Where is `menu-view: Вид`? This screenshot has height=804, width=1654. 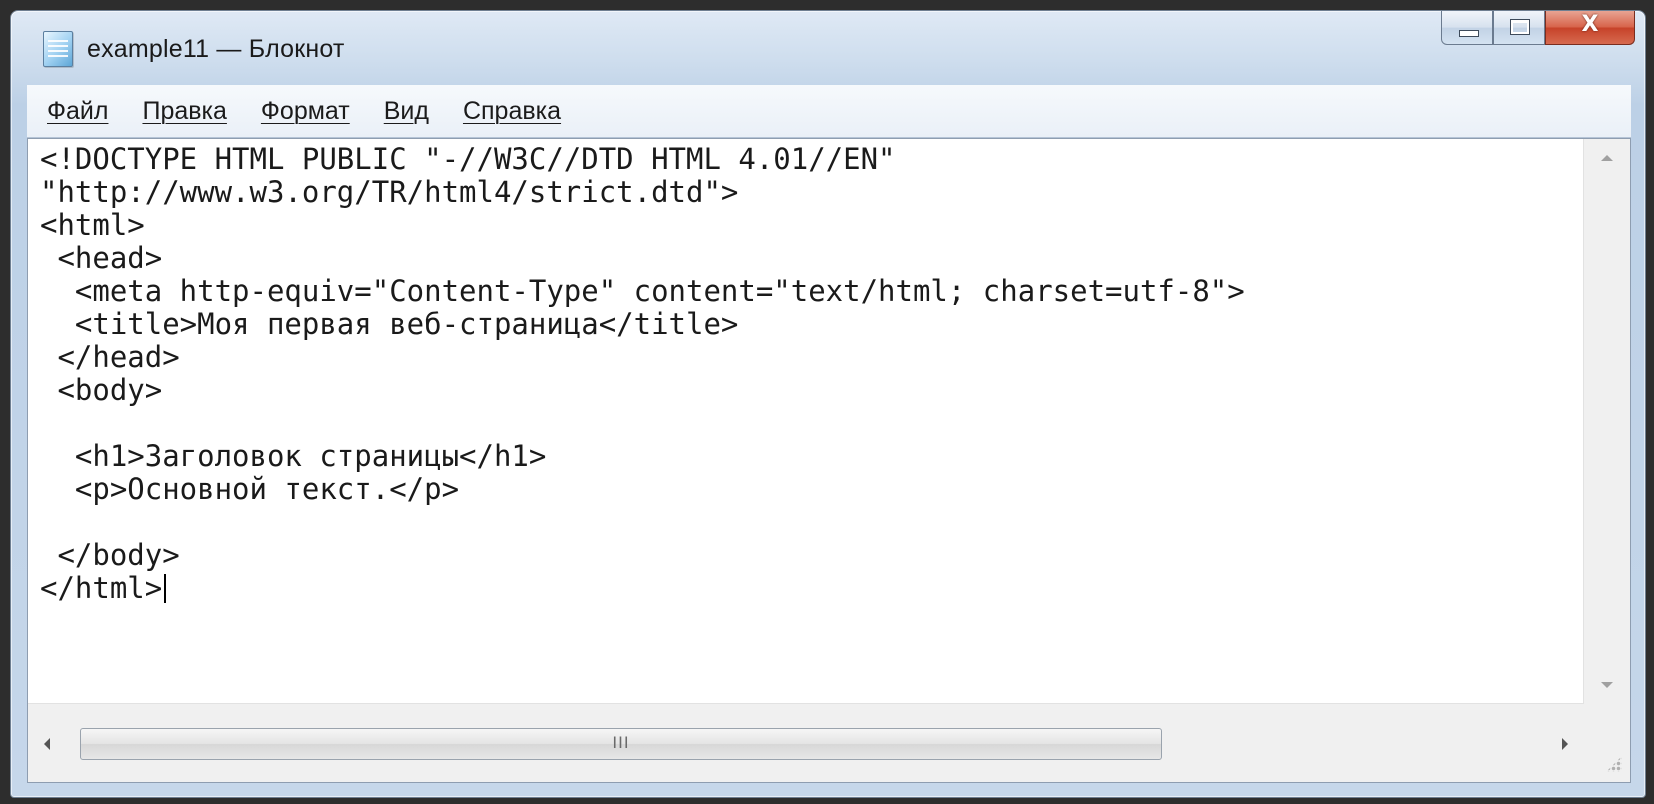 menu-view: Вид is located at coordinates (406, 111).